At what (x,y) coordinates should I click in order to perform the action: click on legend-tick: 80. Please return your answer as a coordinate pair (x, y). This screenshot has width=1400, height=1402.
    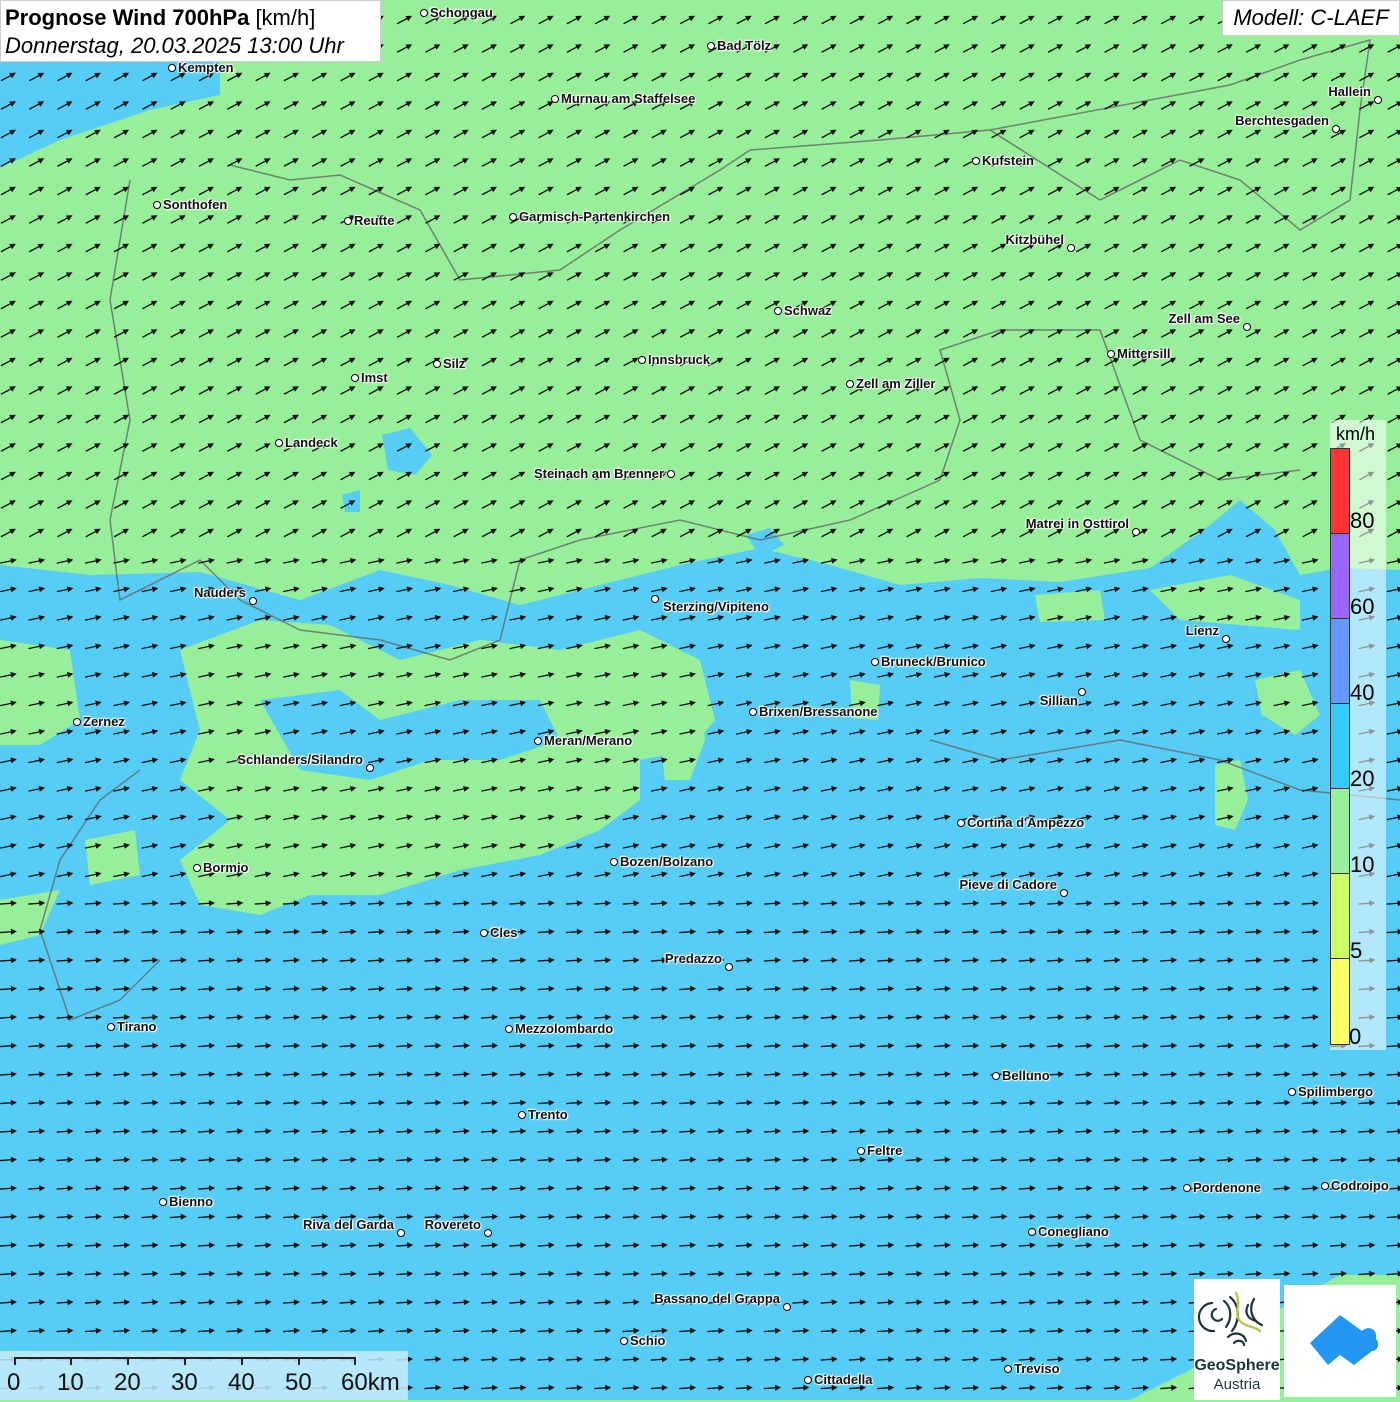
    Looking at the image, I should click on (1362, 521).